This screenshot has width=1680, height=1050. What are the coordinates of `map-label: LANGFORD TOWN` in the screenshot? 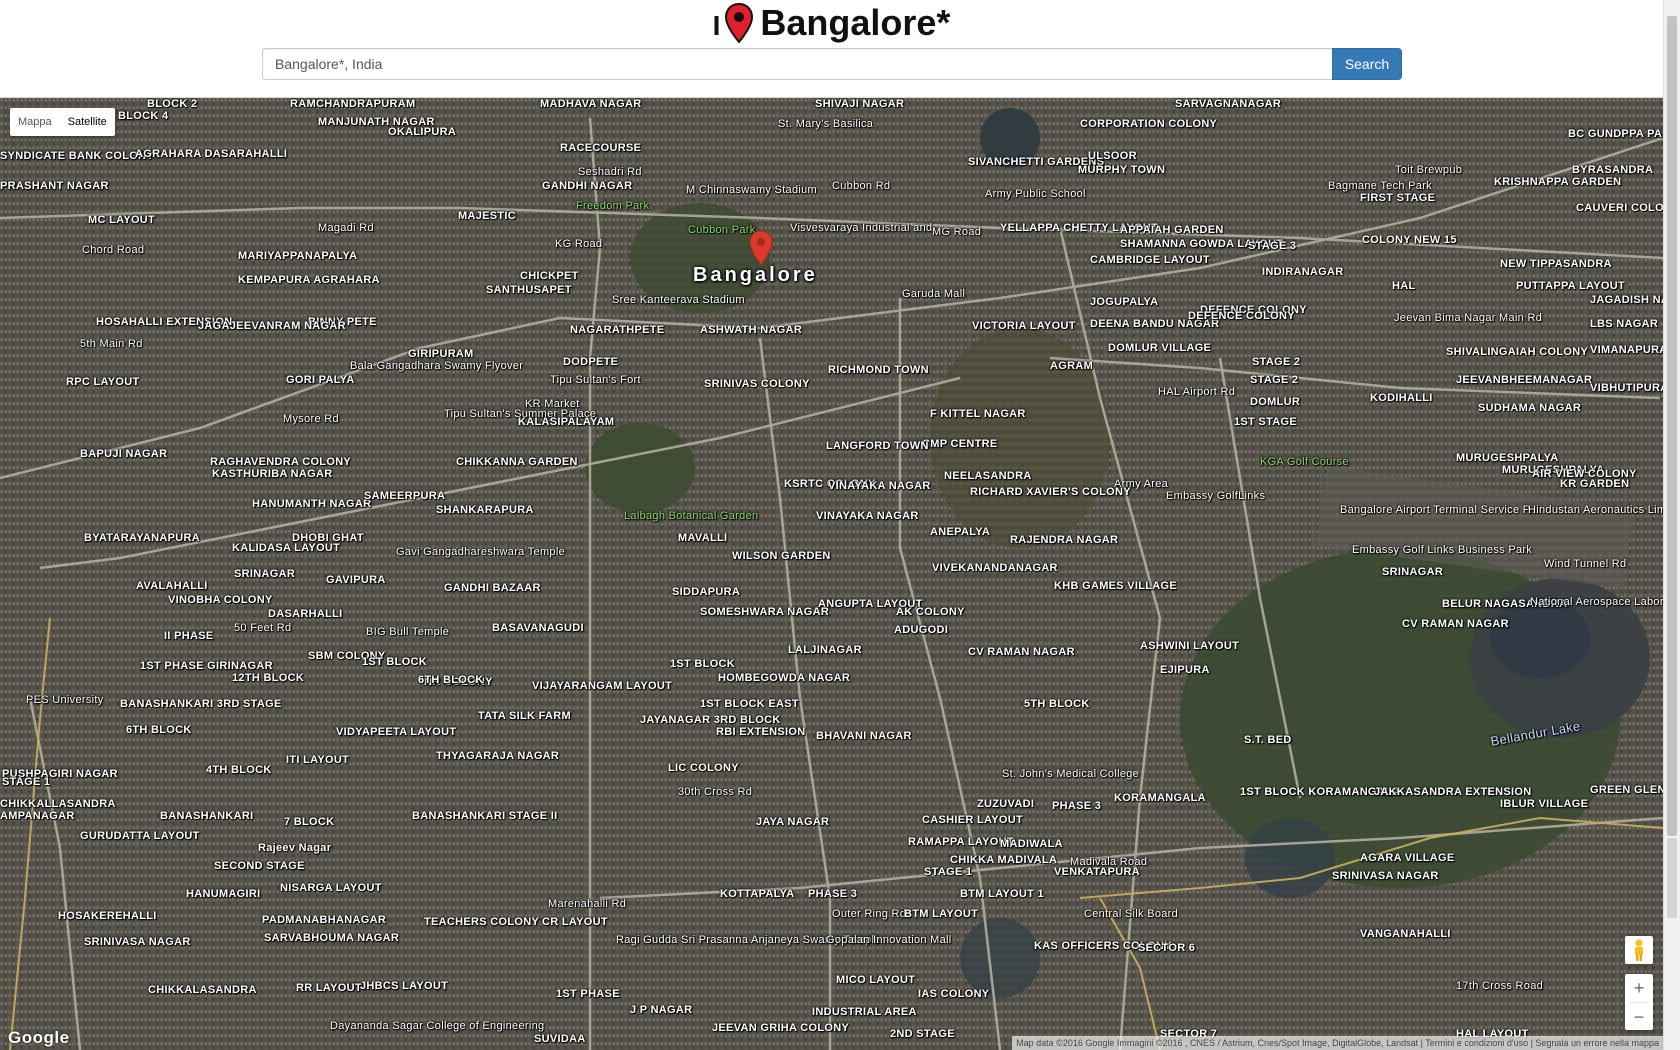 It's located at (877, 446).